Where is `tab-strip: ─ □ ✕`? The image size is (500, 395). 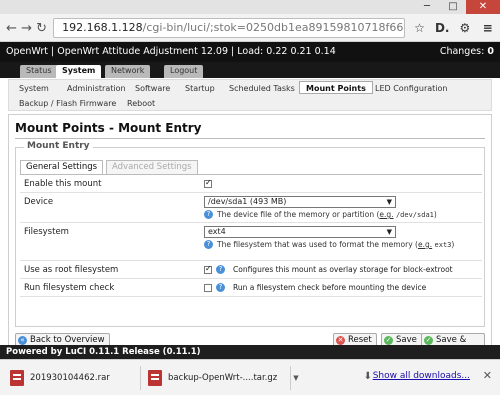
tab-strip: ─ □ ✕ is located at coordinates (250, 7).